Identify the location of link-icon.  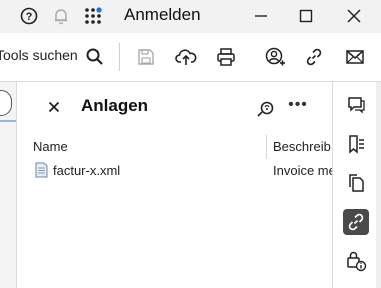
(314, 57).